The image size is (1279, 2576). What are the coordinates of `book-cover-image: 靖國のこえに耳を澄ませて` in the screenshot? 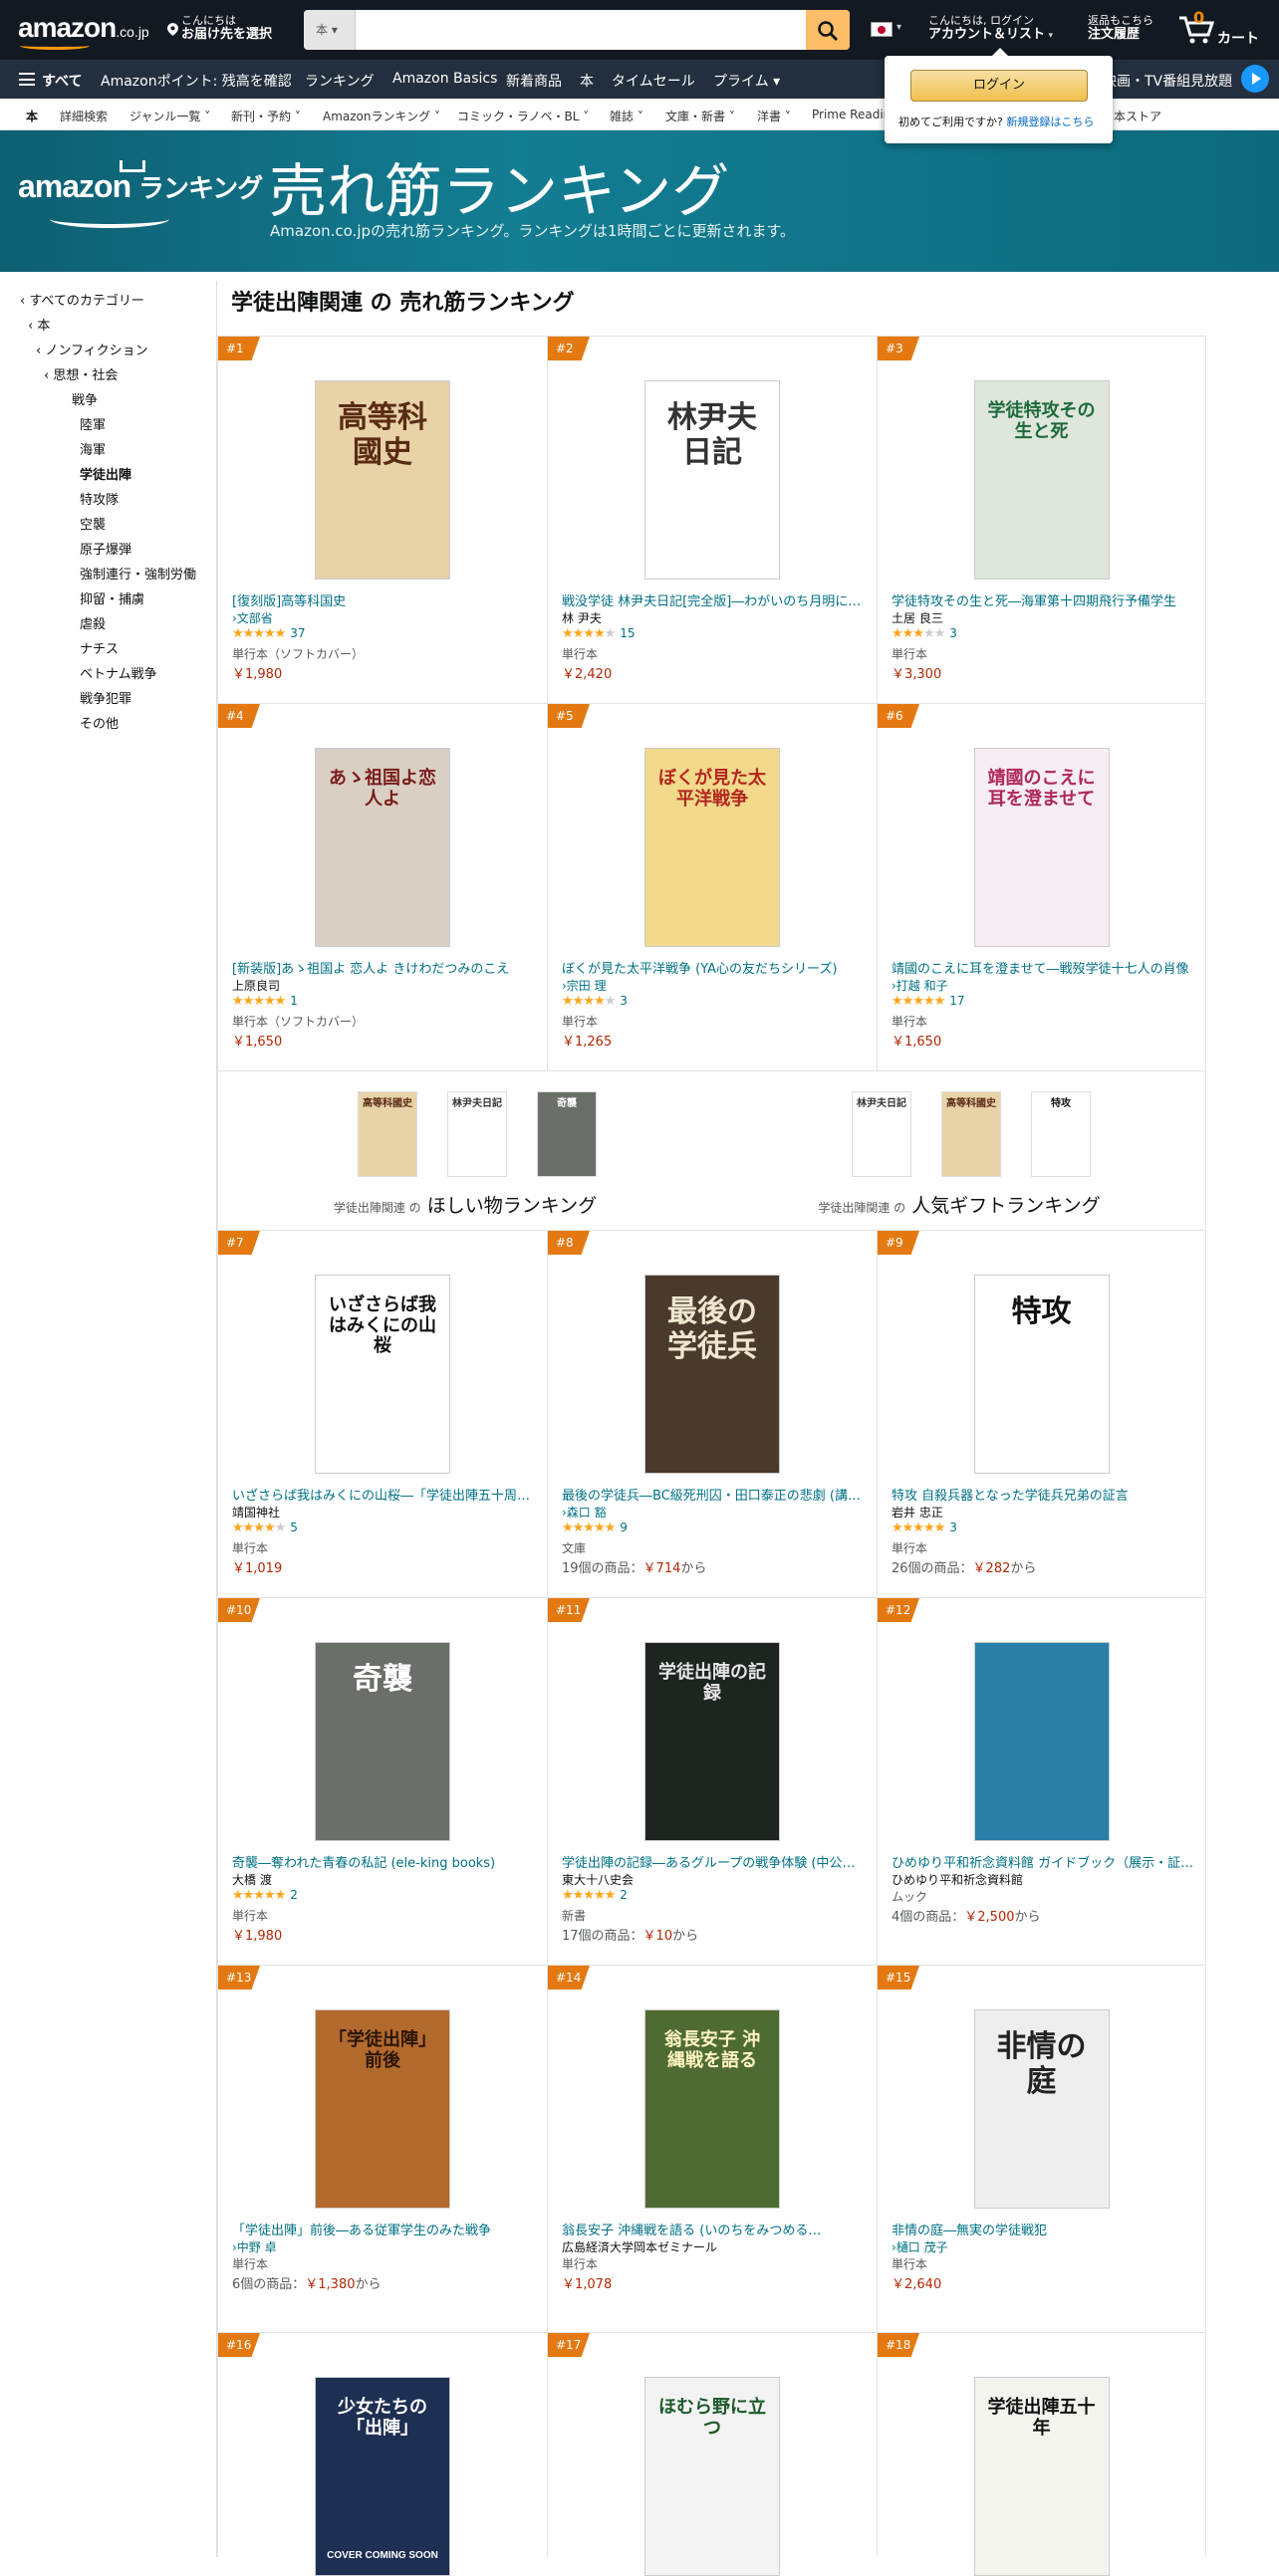 It's located at (1041, 847).